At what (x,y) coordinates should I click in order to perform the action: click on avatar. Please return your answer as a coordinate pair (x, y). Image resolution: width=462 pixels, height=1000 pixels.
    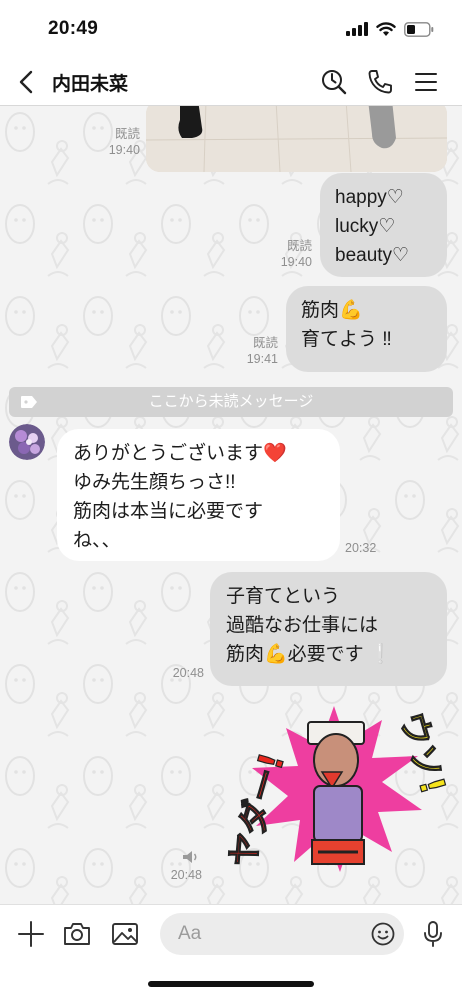
    Looking at the image, I should click on (27, 442).